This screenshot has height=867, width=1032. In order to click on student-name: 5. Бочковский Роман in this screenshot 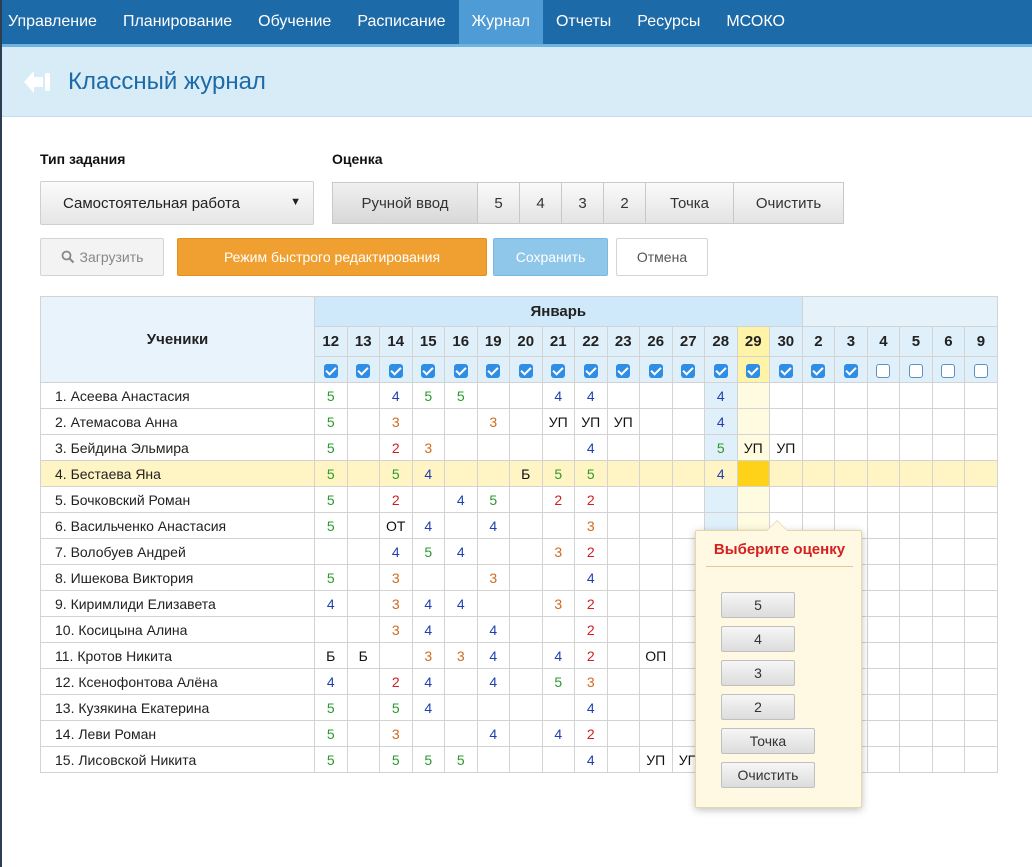, I will do `click(177, 499)`.